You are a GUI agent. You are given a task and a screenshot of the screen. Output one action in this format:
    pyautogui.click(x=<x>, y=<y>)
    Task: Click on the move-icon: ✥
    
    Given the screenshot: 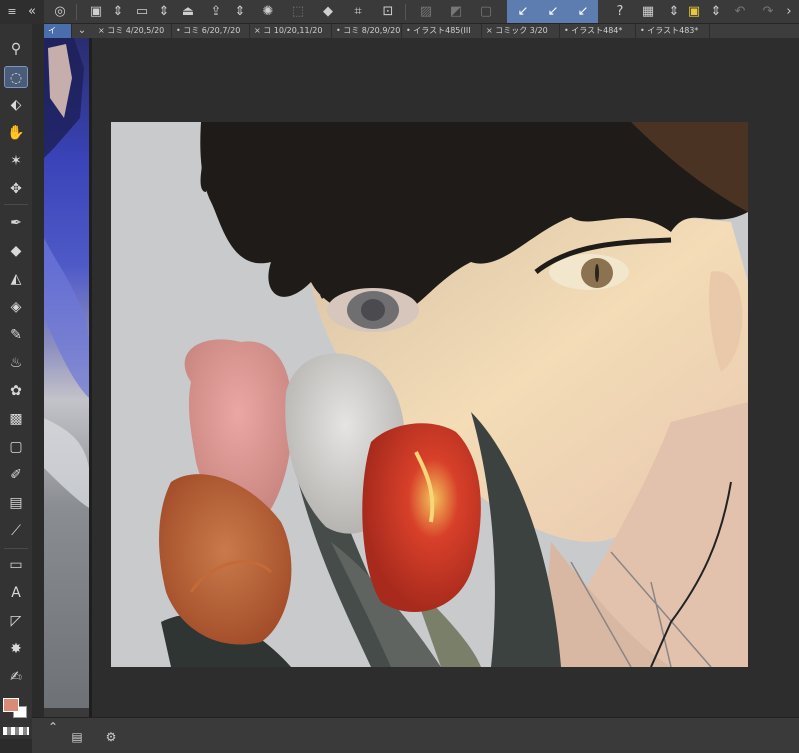 What is the action you would take?
    pyautogui.click(x=16, y=189)
    